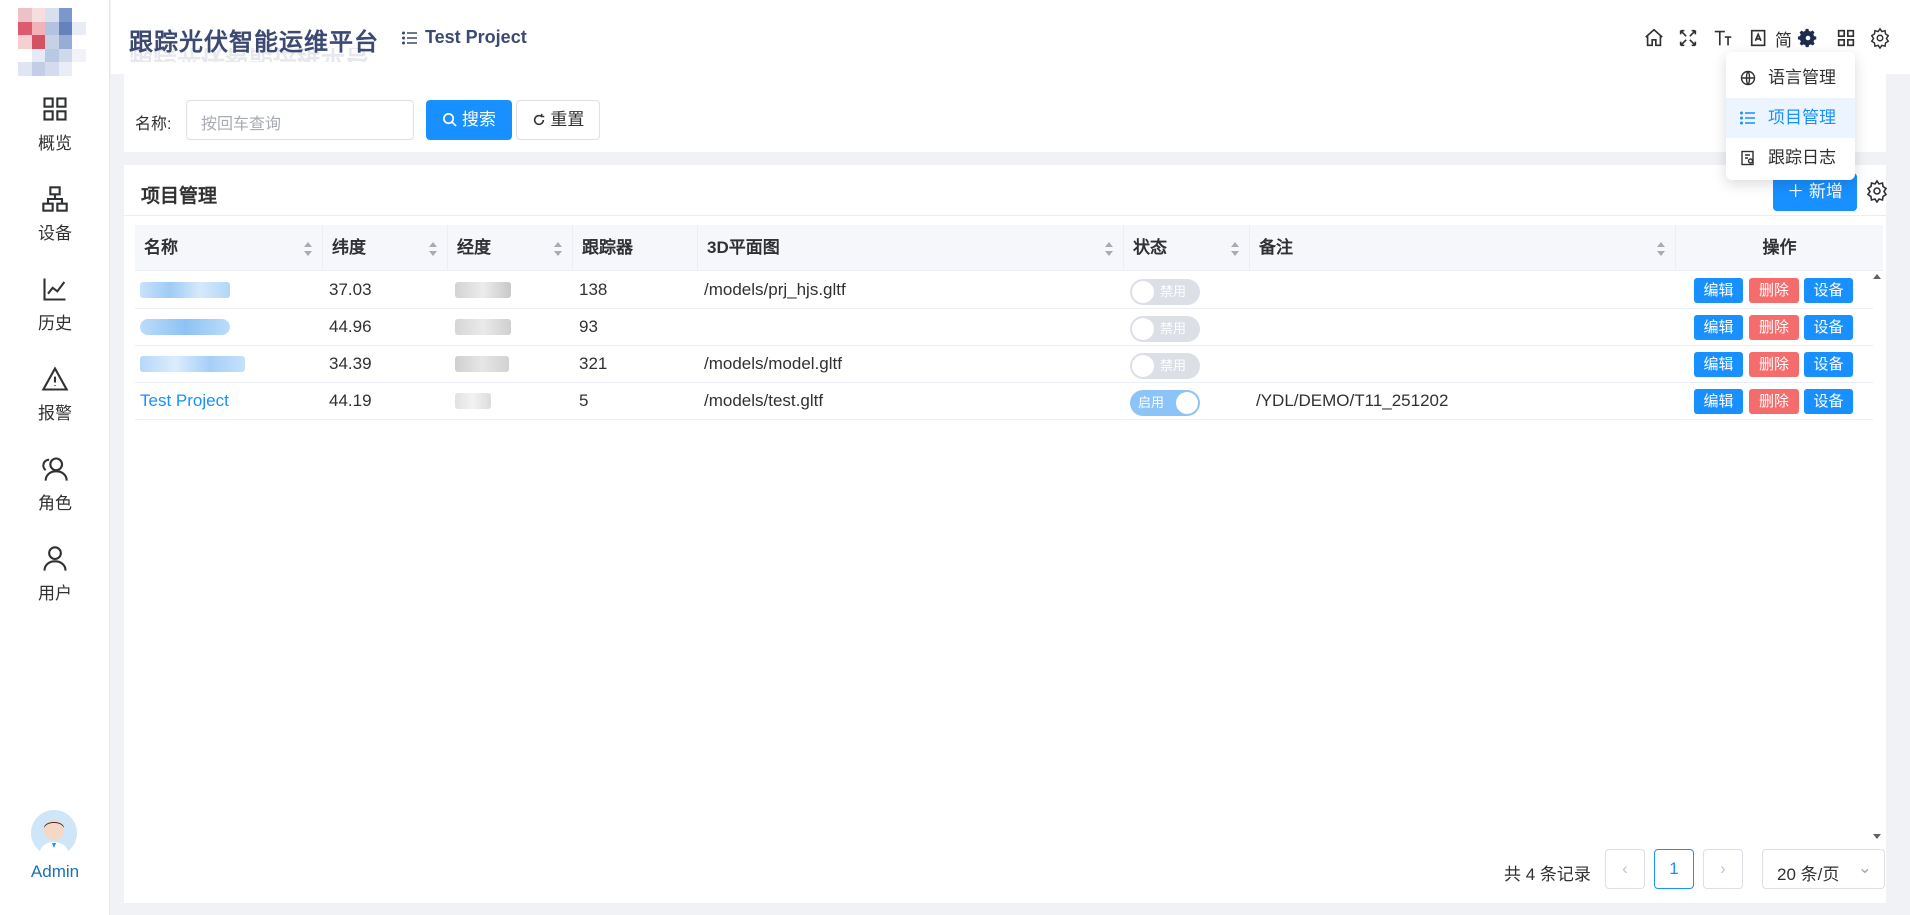  What do you see at coordinates (55, 220) in the screenshot?
I see `sidebar-item-devices: 设备` at bounding box center [55, 220].